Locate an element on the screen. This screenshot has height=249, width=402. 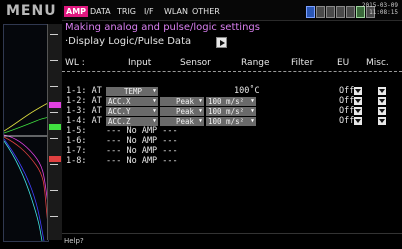
page-title: Making analog and pulse/logic settings is located at coordinates (162, 27).